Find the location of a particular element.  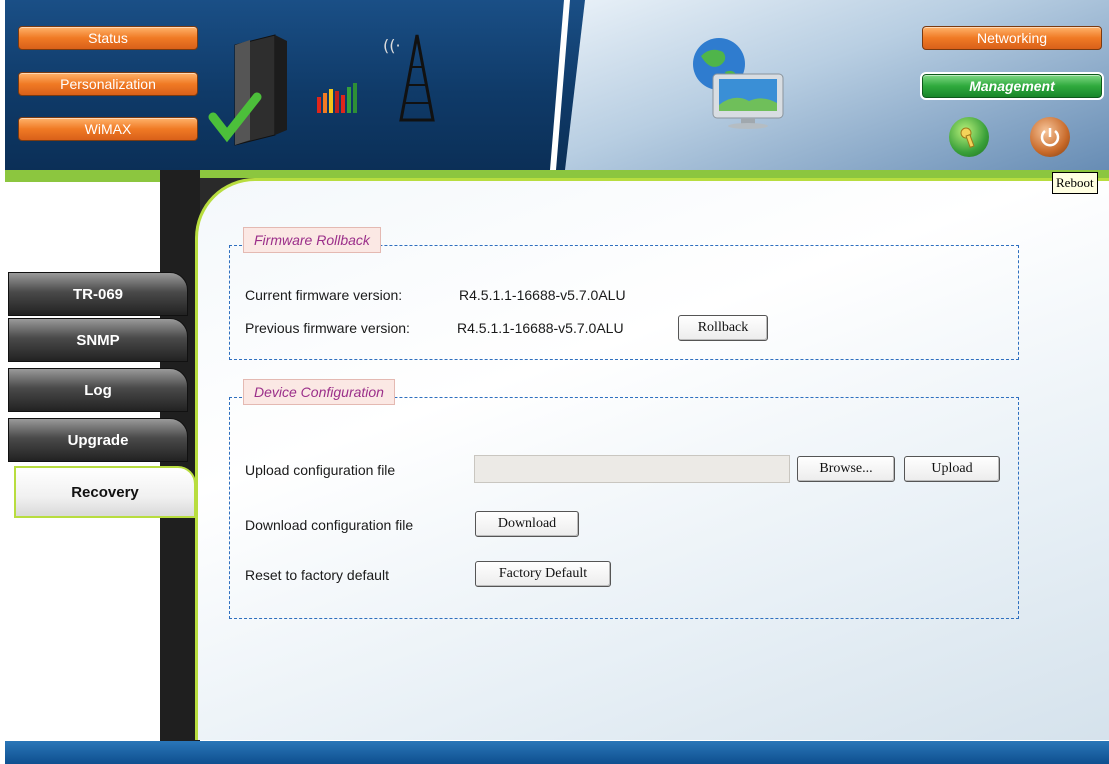

sidebar-item-upgrade: Upgrade is located at coordinates (98, 440).